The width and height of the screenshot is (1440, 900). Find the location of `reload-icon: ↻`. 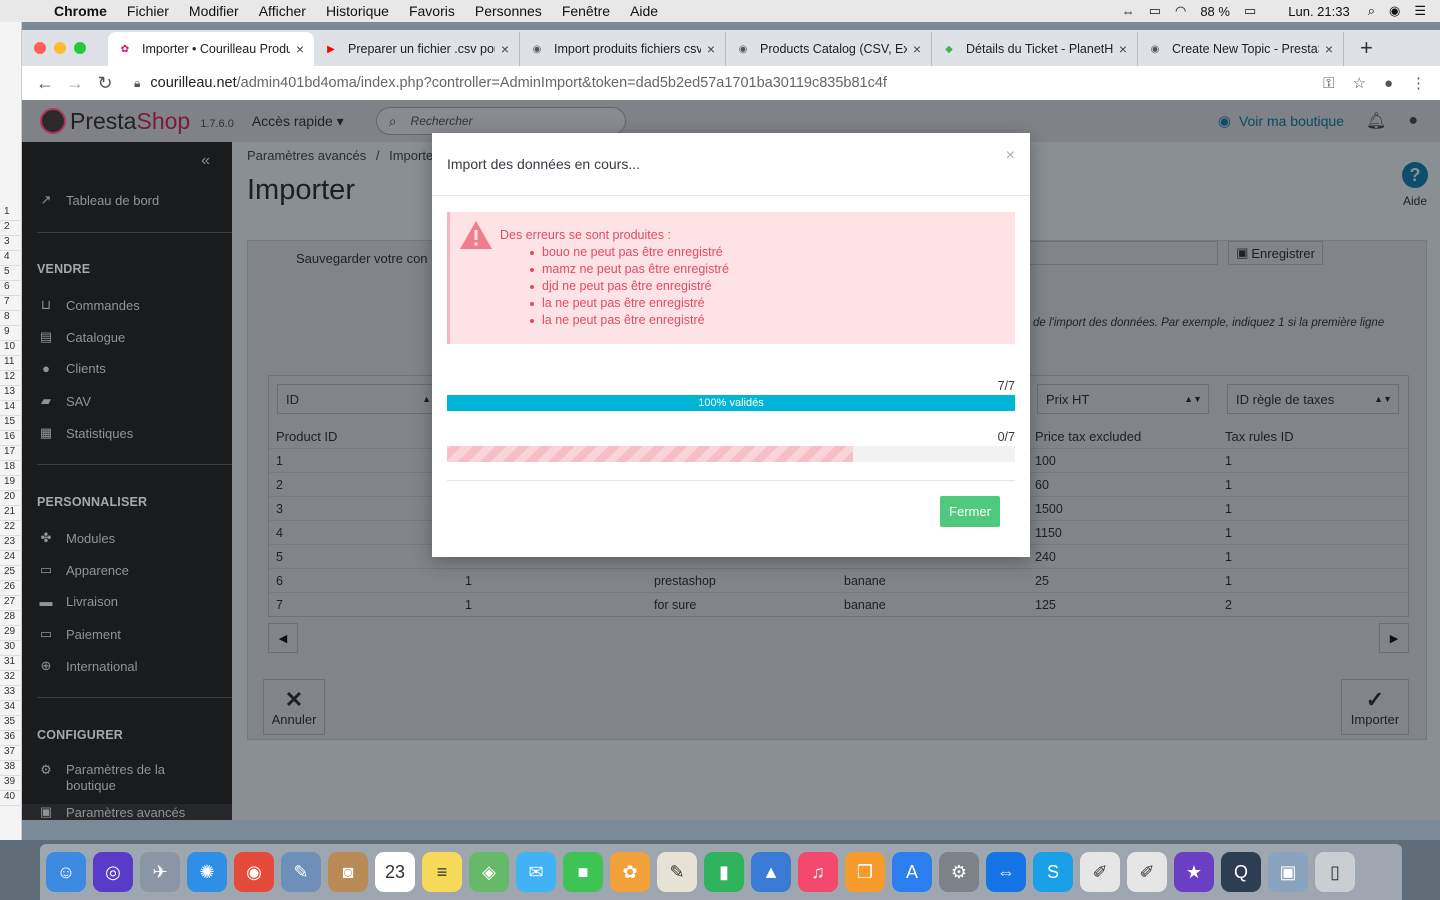

reload-icon: ↻ is located at coordinates (105, 83).